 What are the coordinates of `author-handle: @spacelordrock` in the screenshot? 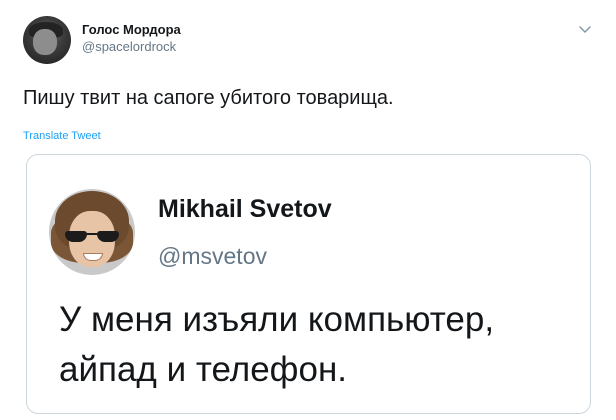 It's located at (131, 47).